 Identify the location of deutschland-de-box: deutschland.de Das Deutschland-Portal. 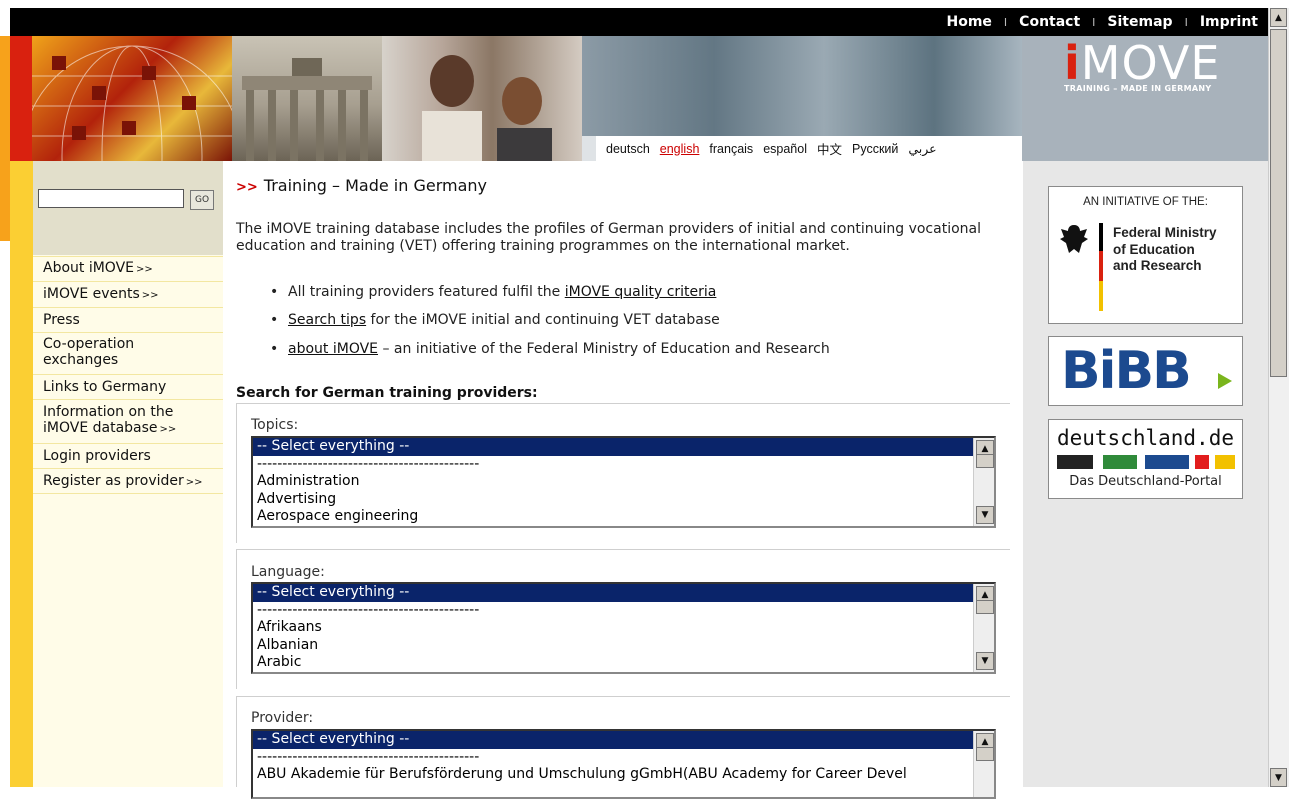
(1145, 459).